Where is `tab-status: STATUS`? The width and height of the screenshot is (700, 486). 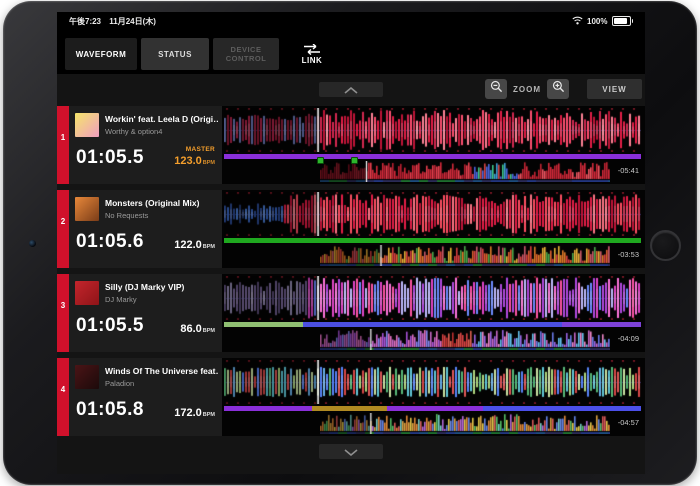 tab-status: STATUS is located at coordinates (175, 54).